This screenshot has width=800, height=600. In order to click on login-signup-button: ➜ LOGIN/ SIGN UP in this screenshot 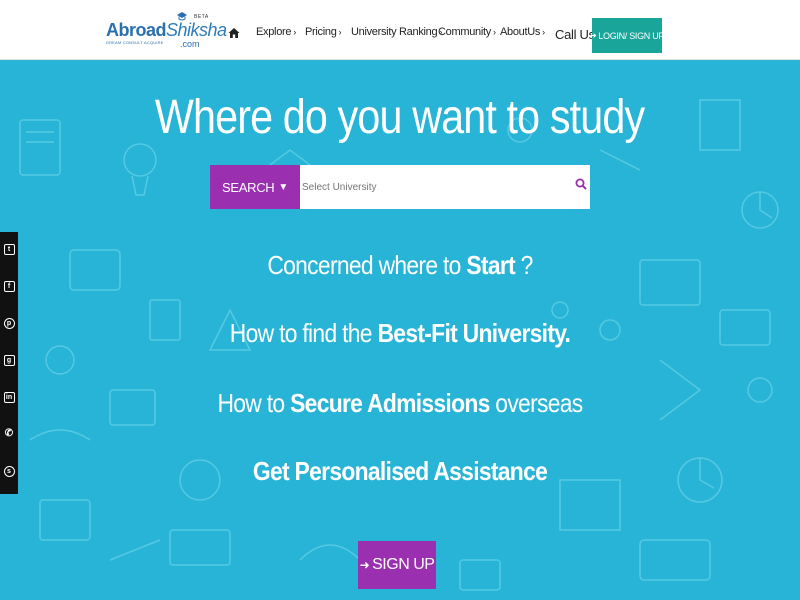, I will do `click(627, 35)`.